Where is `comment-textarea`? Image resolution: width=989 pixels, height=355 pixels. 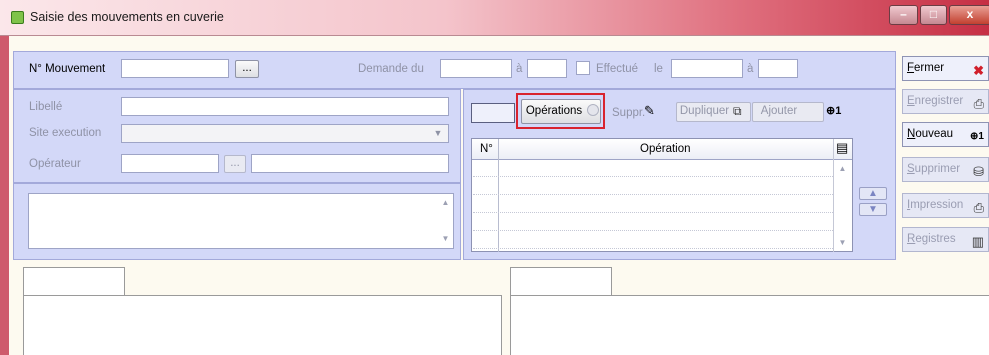 comment-textarea is located at coordinates (241, 221).